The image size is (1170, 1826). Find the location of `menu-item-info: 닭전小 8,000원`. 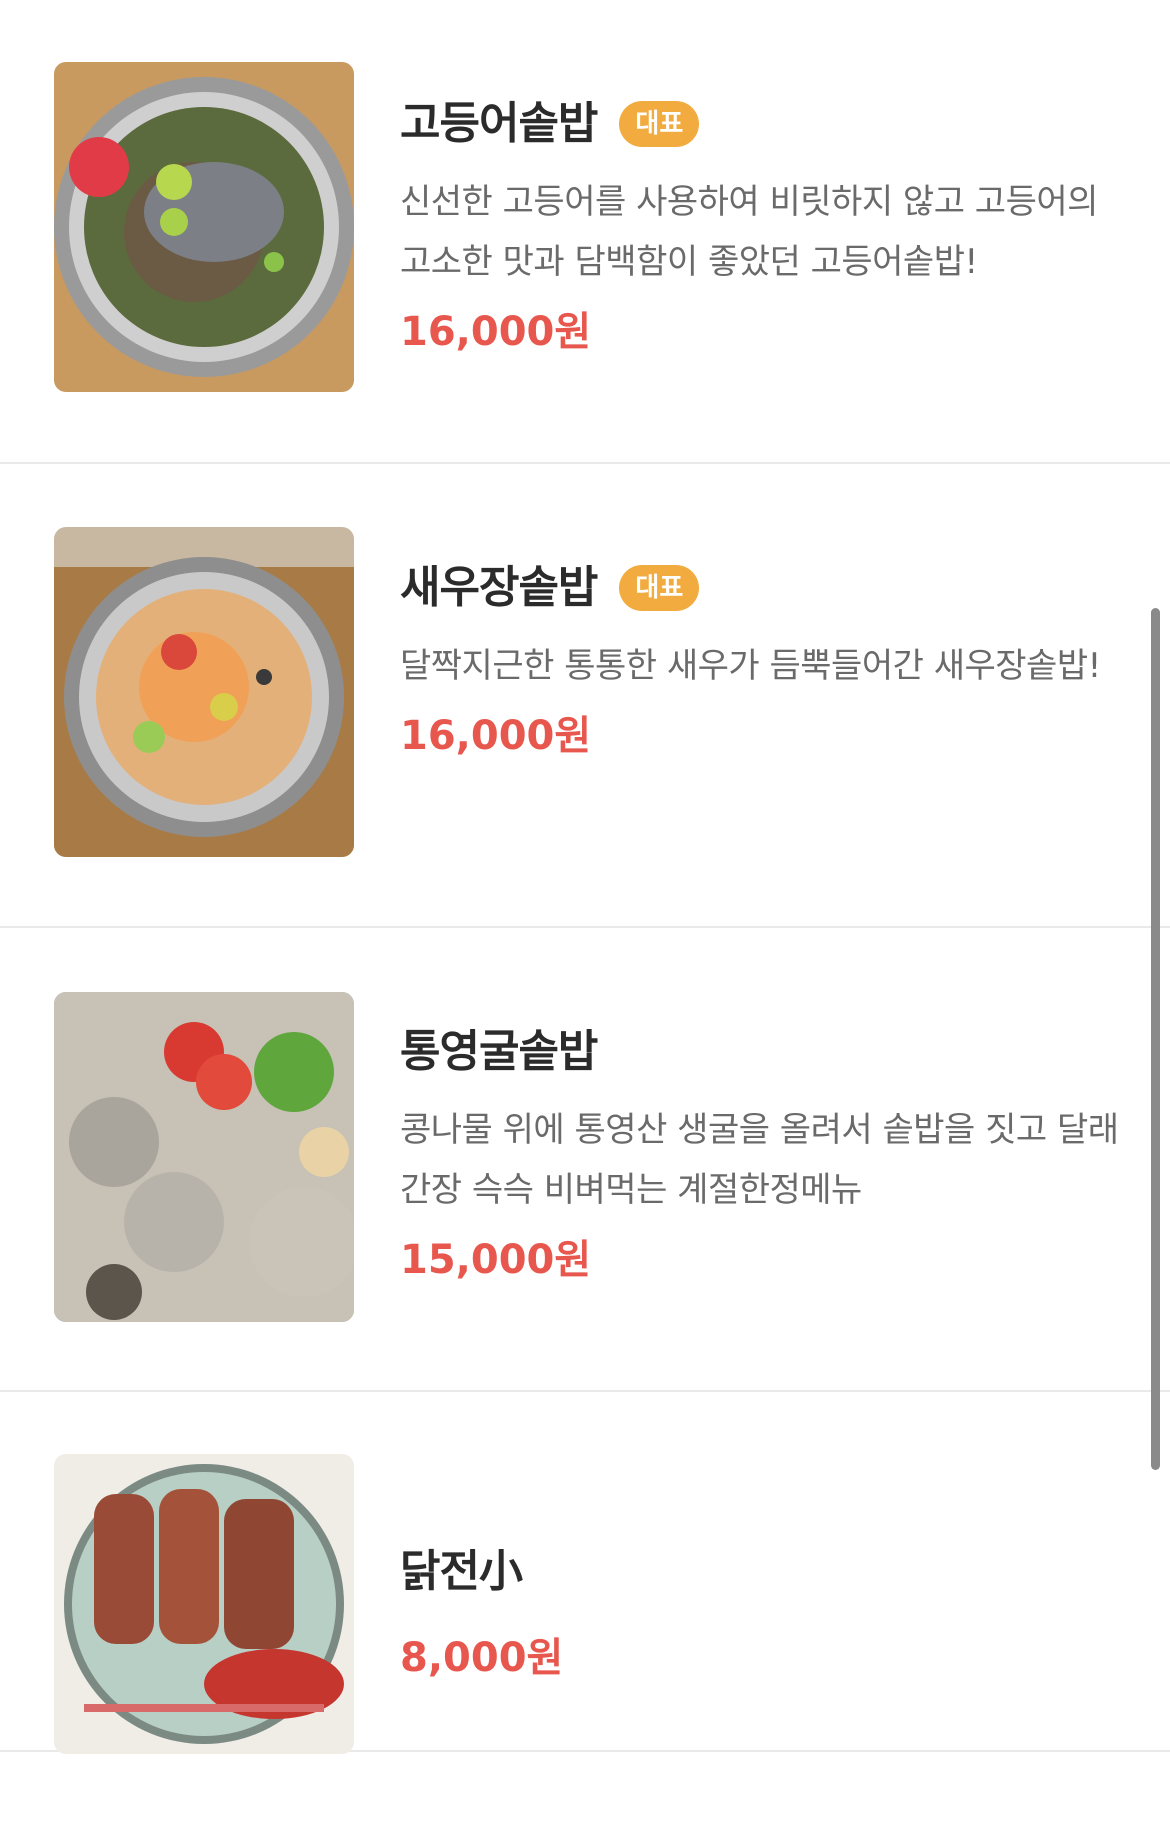

menu-item-info: 닭전小 8,000원 is located at coordinates (765, 1614).